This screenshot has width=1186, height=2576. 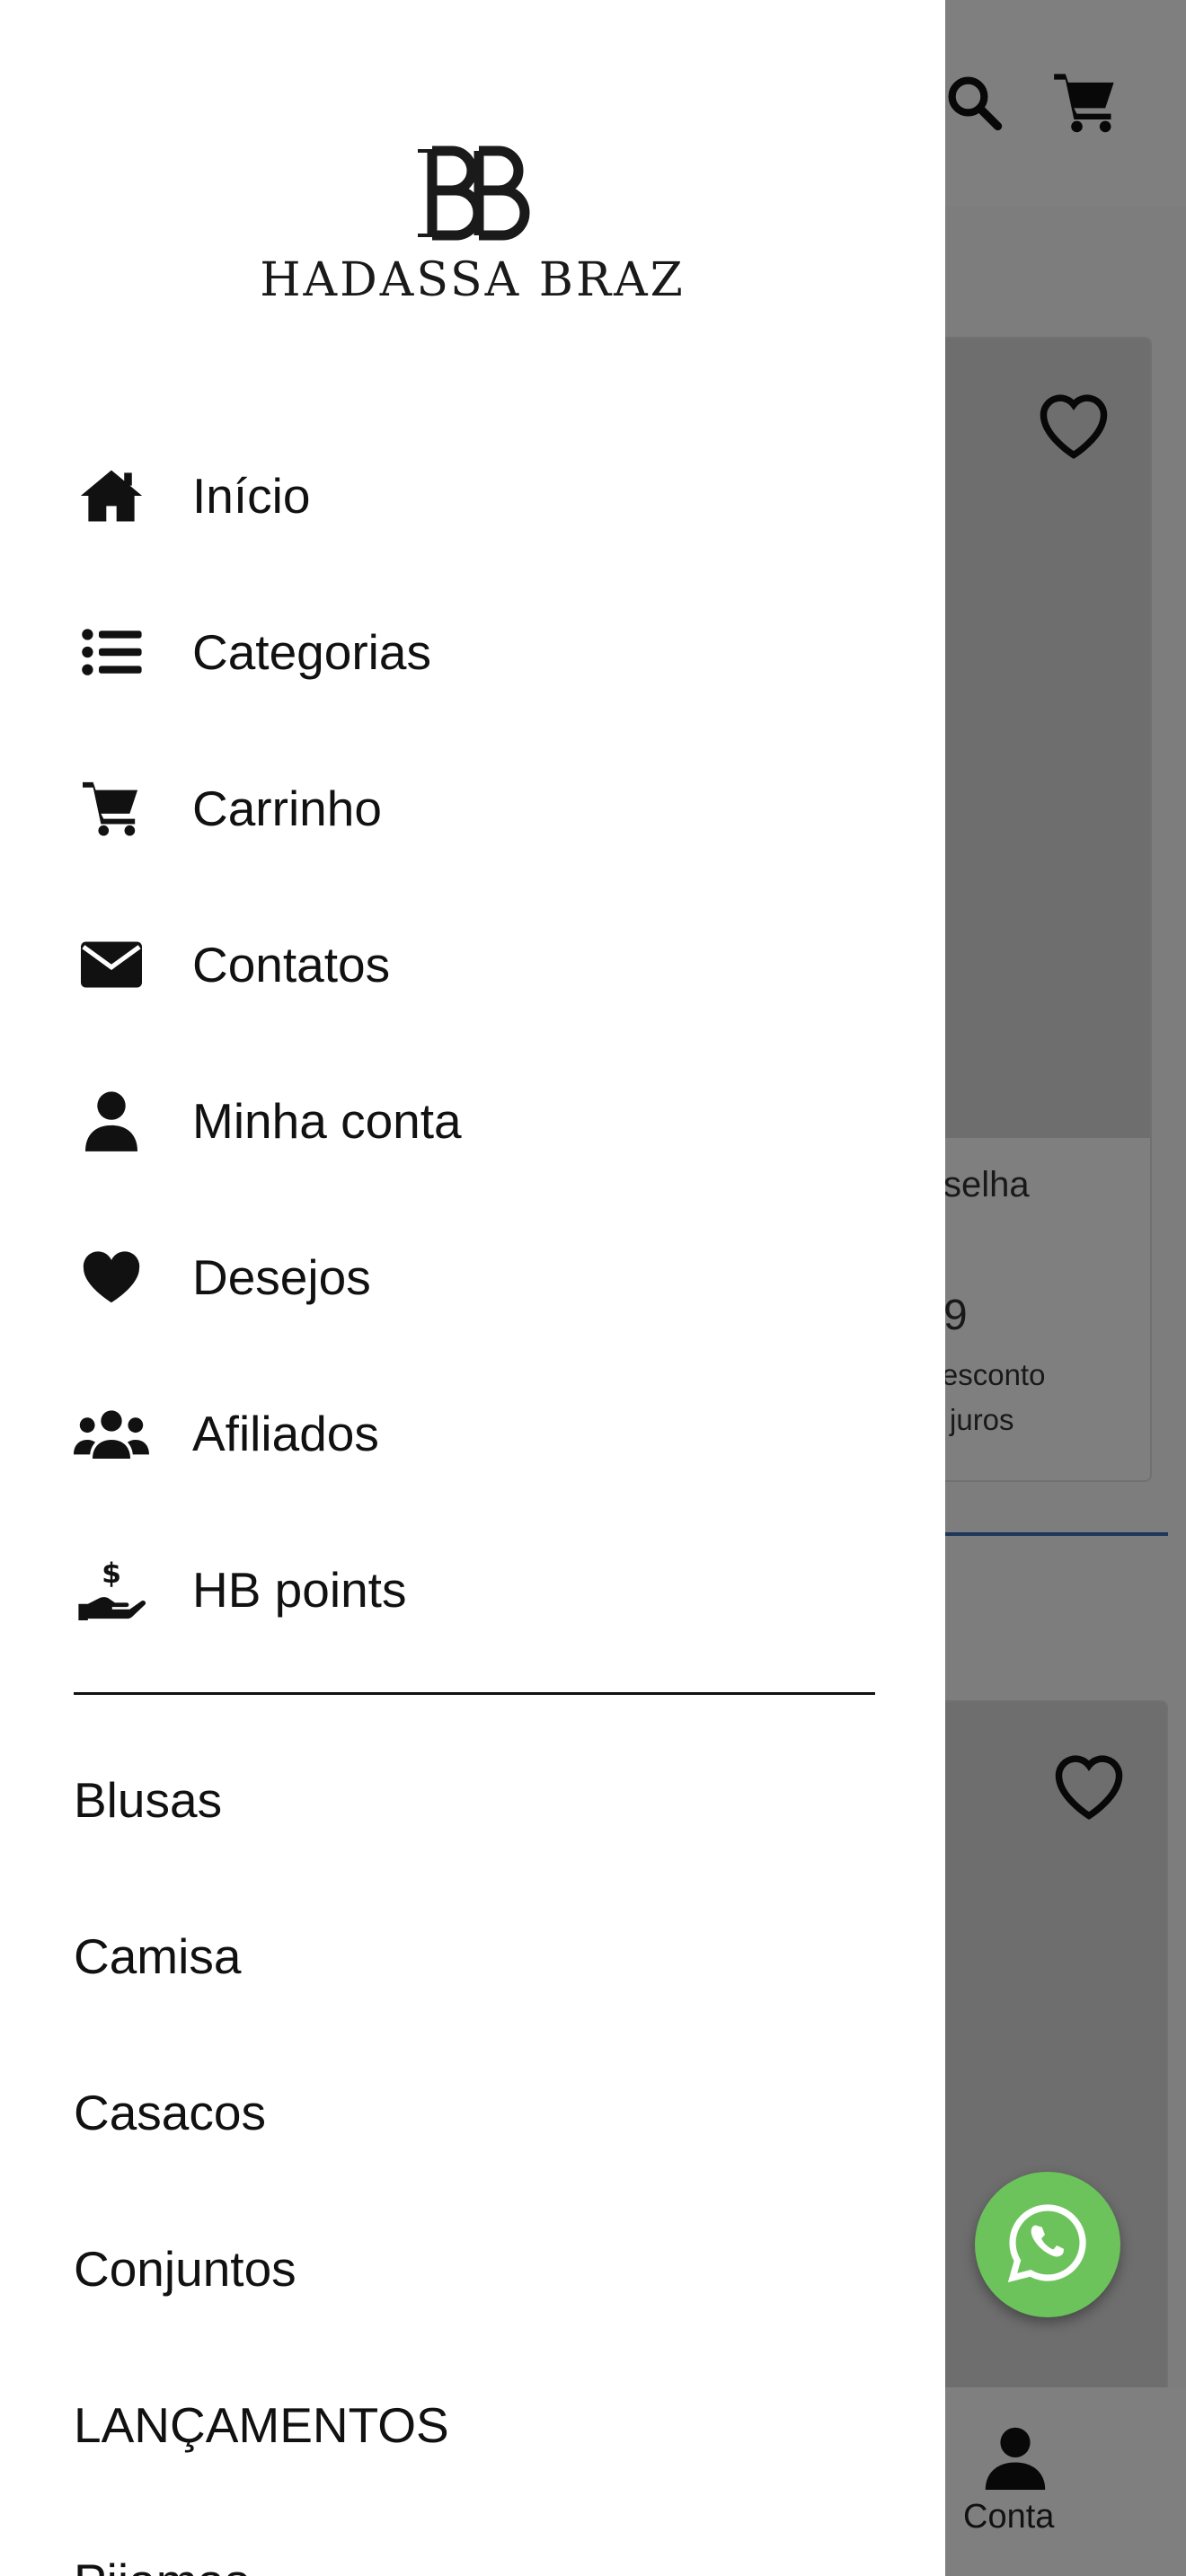 I want to click on heart-icon, so click(x=111, y=1277).